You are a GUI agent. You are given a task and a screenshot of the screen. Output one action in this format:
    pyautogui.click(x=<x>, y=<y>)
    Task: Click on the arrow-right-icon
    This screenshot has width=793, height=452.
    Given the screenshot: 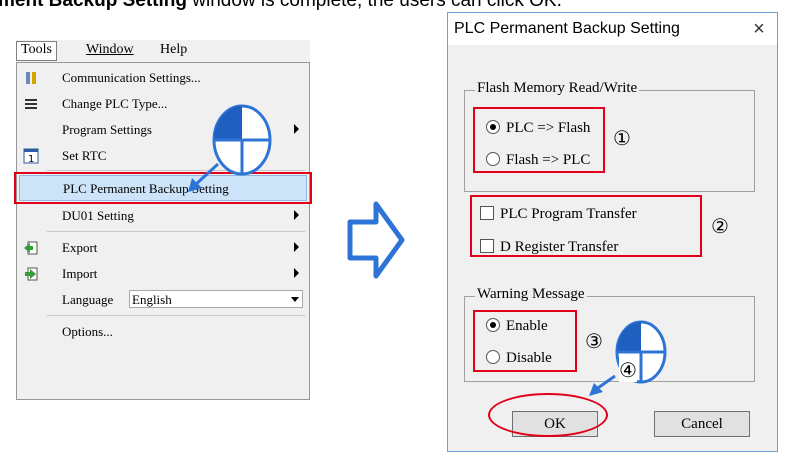 What is the action you would take?
    pyautogui.click(x=376, y=240)
    